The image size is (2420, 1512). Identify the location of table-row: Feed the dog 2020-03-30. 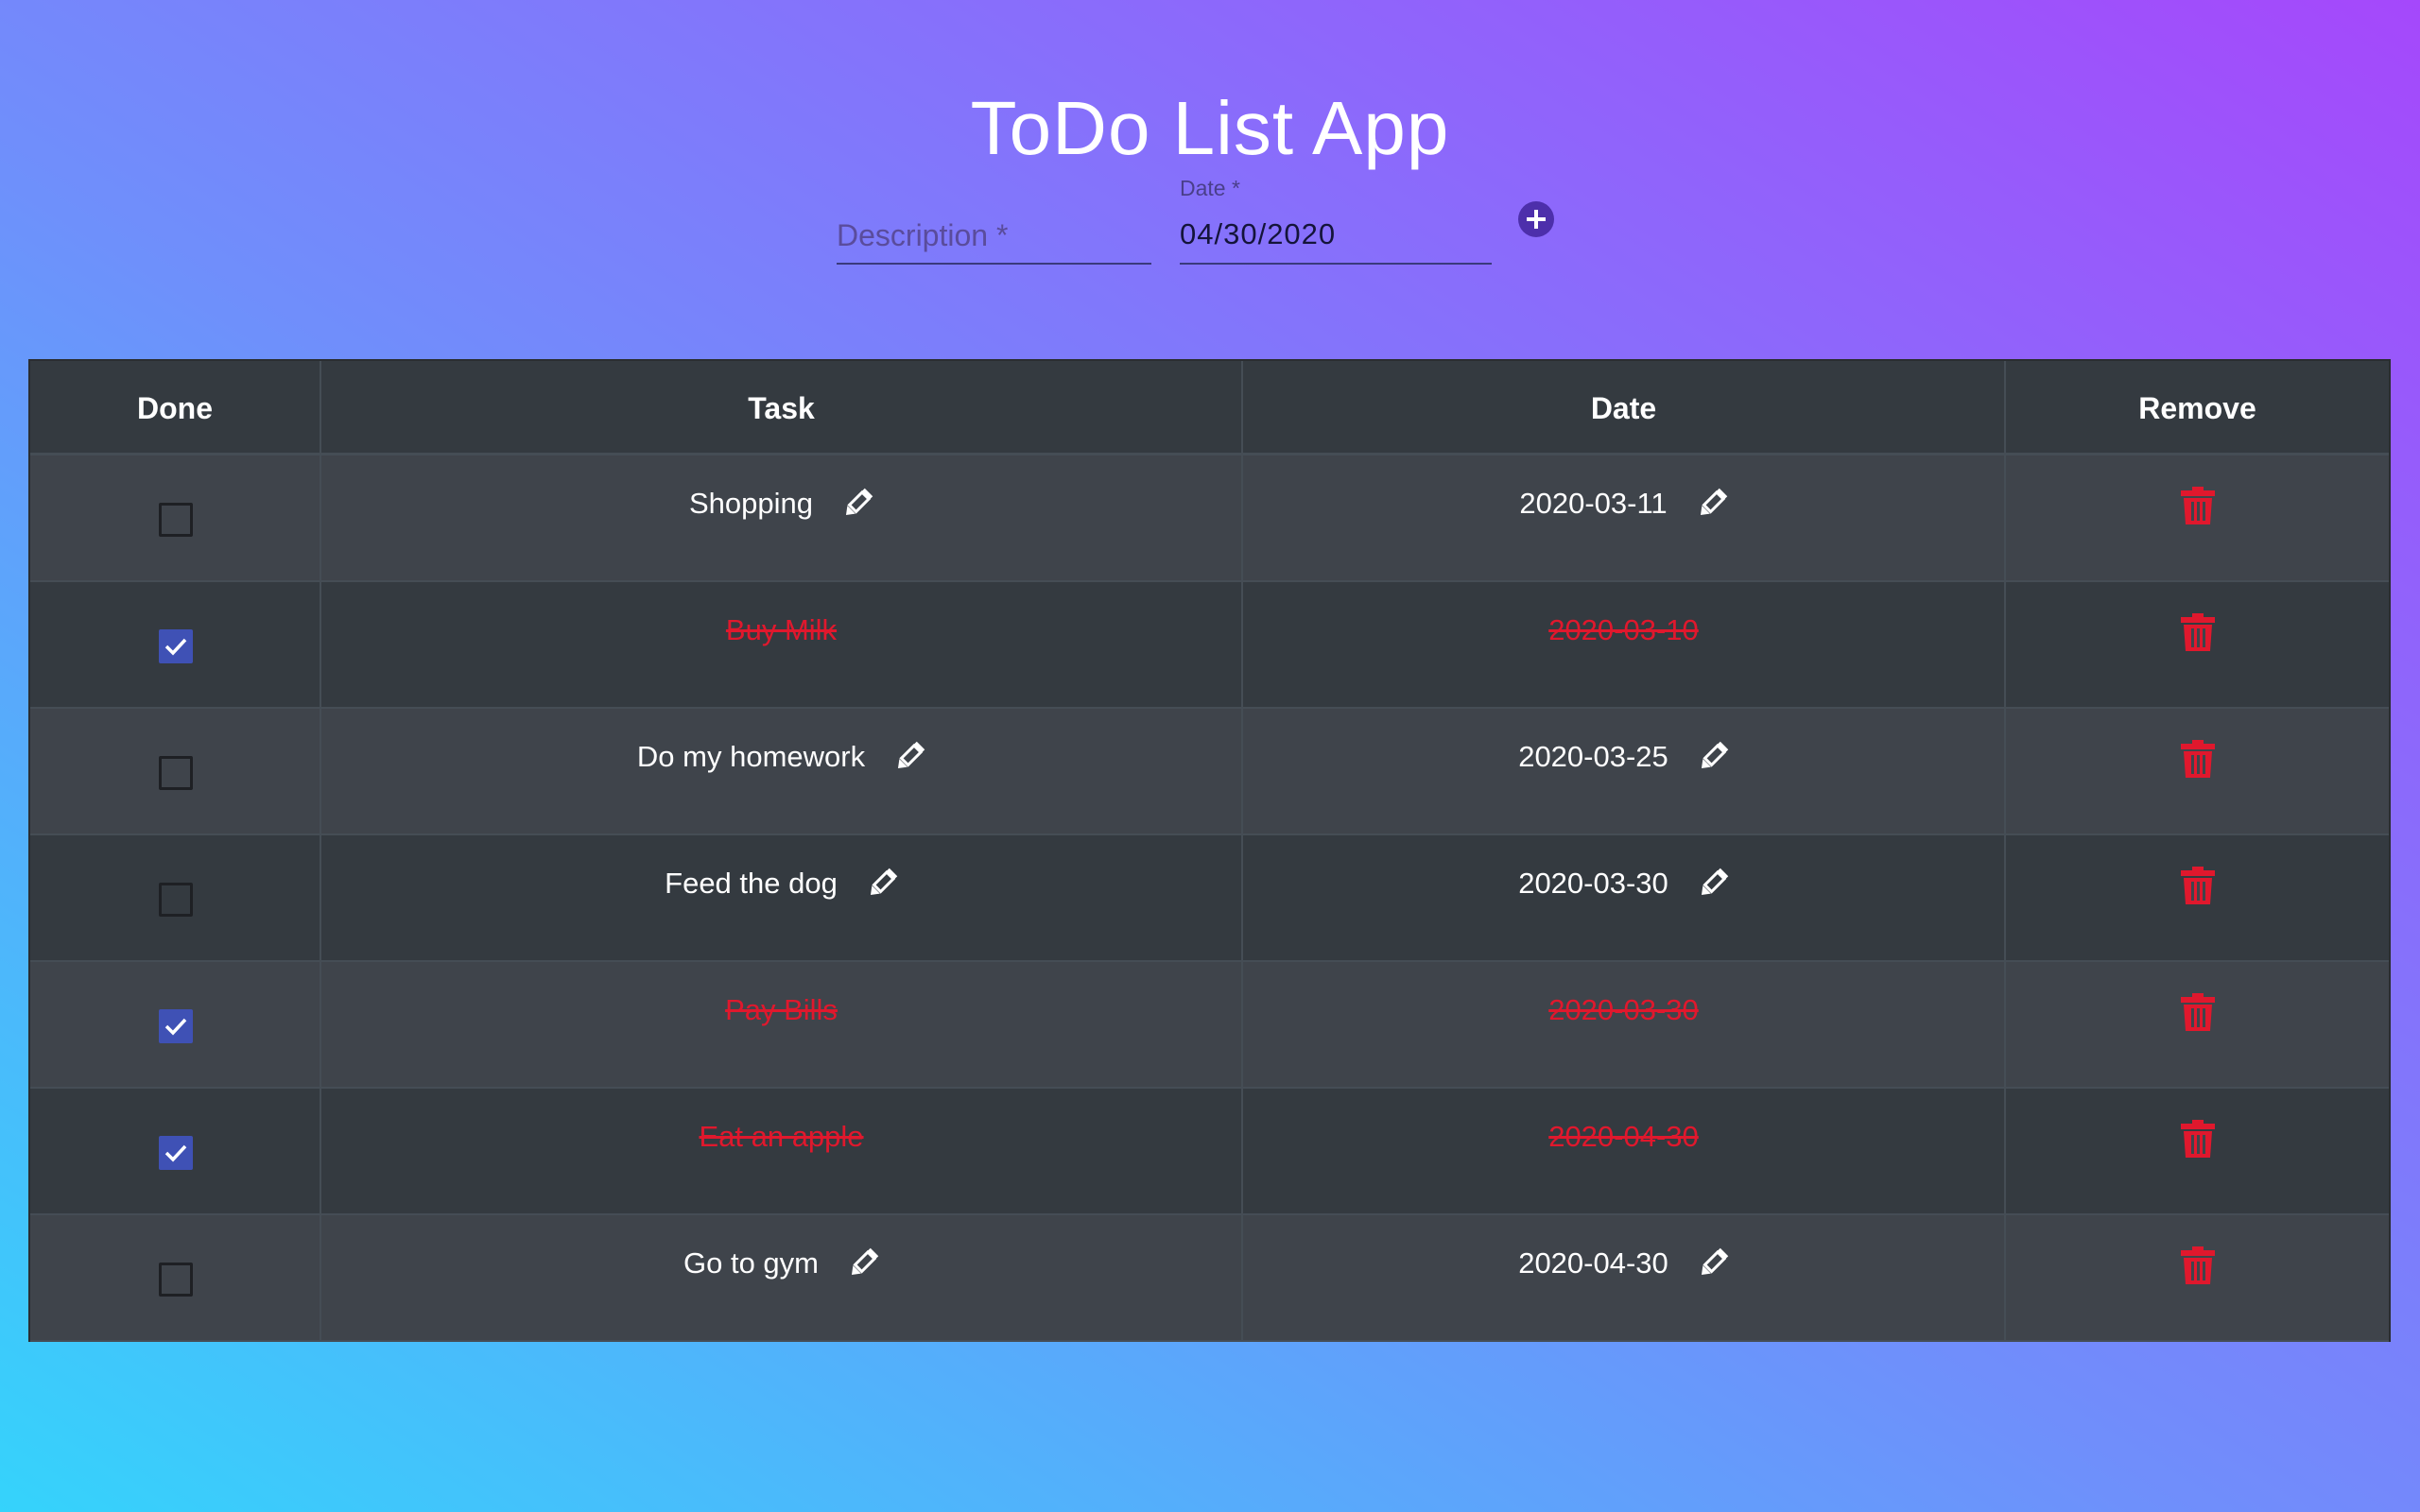
(1210, 898).